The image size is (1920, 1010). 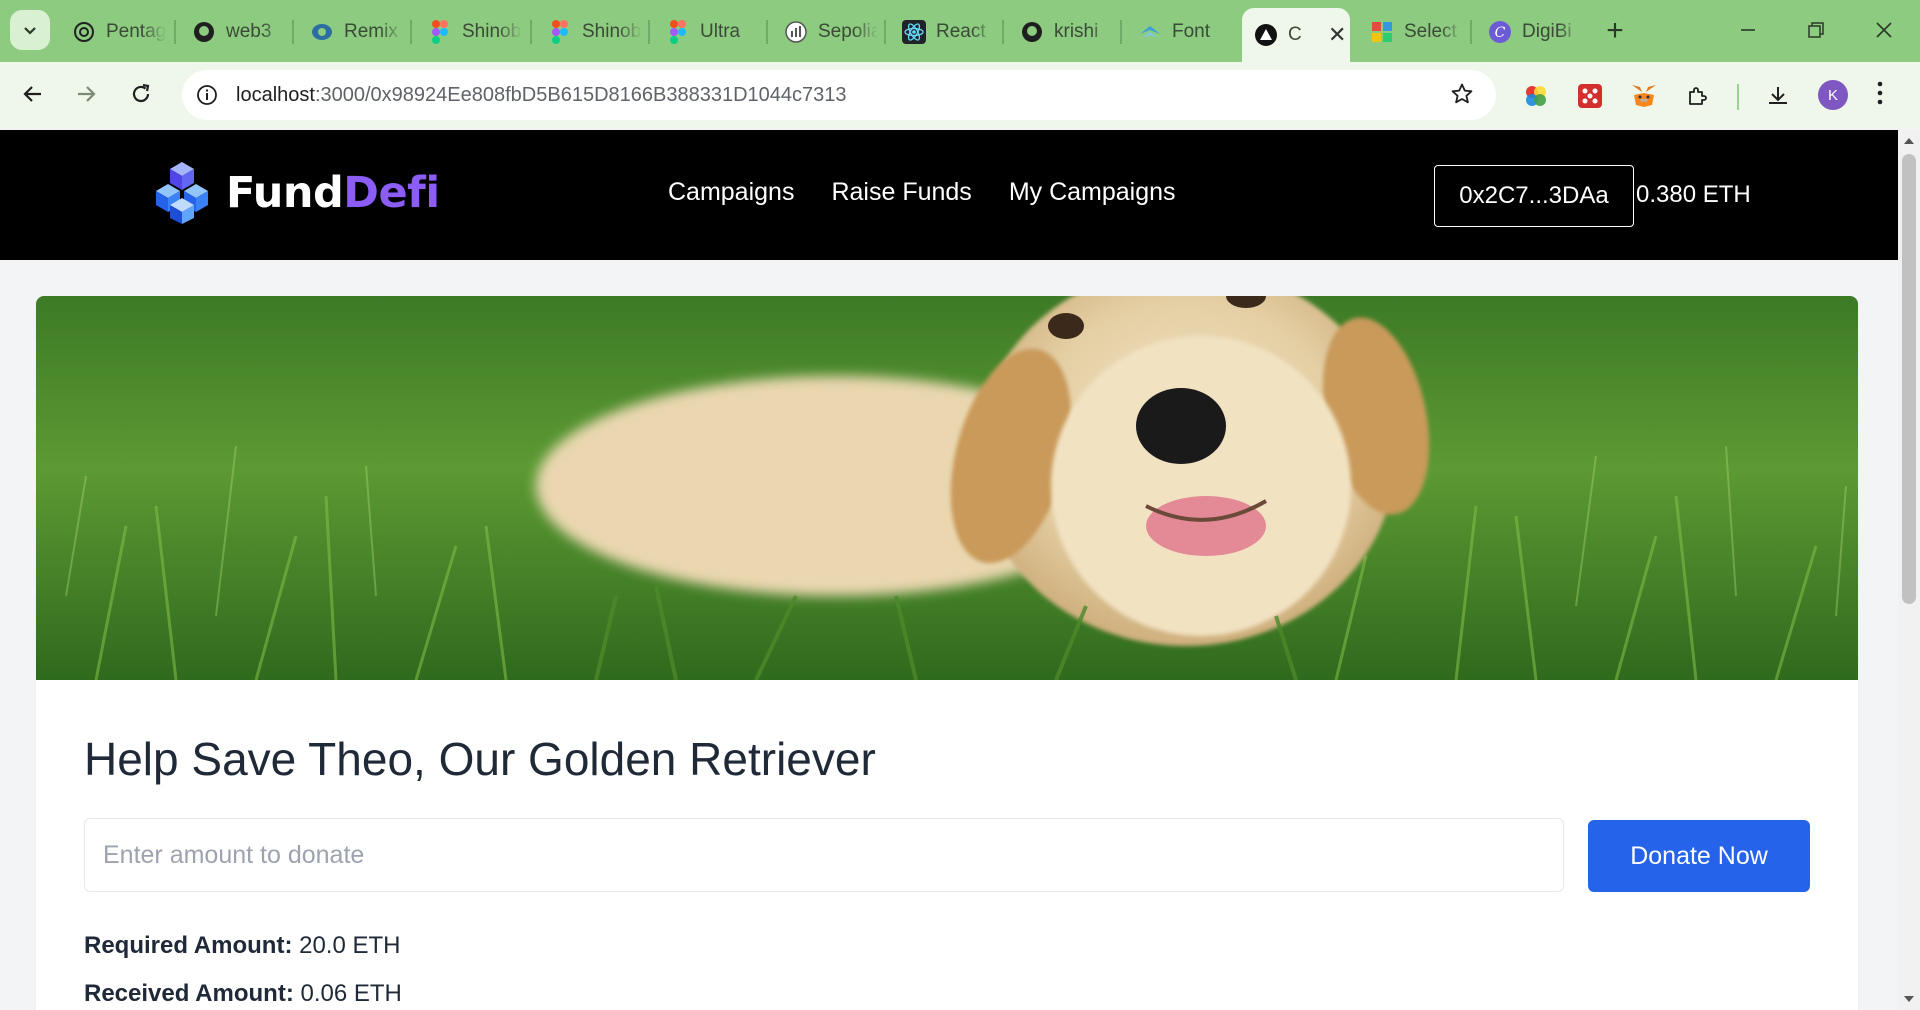 I want to click on arrow-right-icon, so click(x=87, y=94).